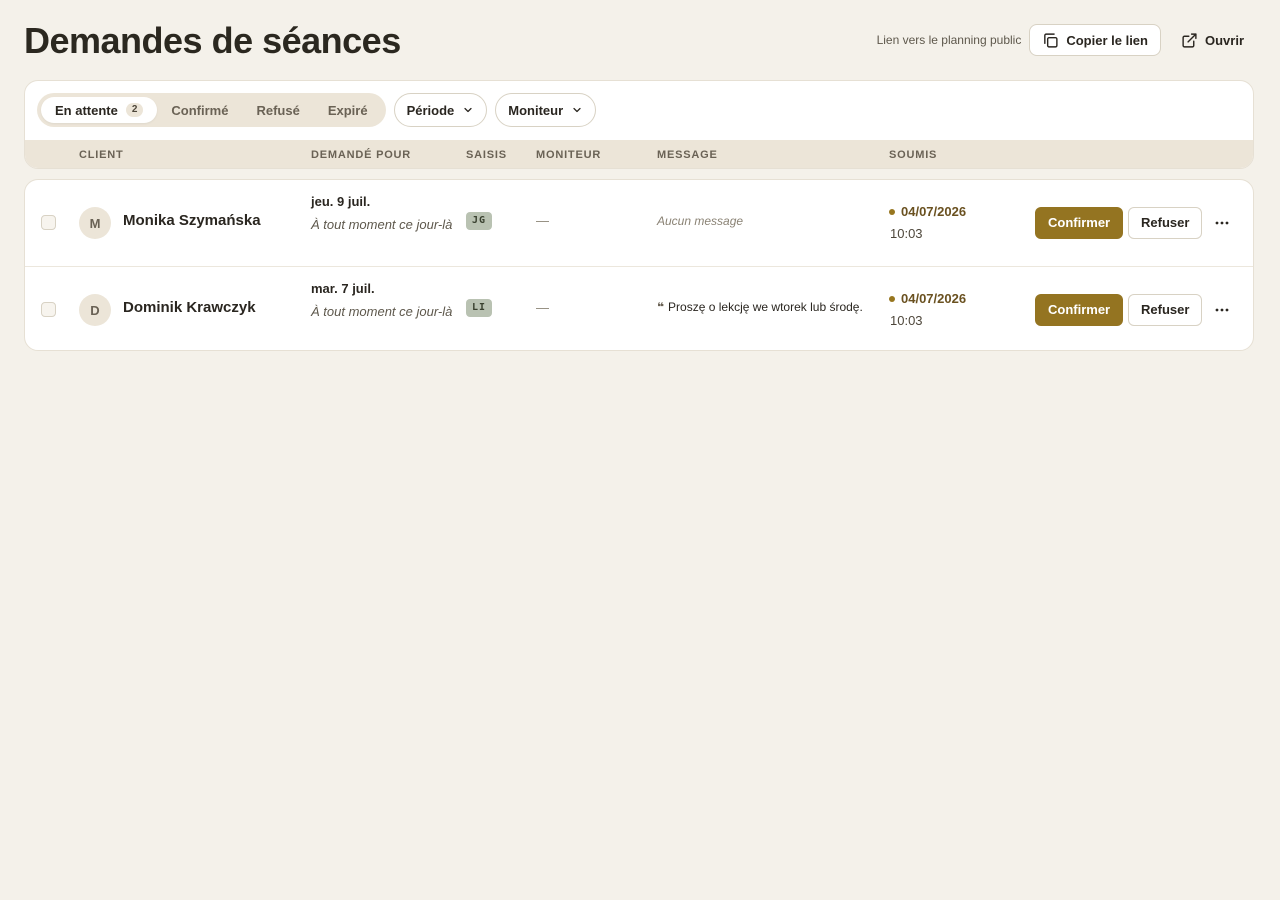  Describe the element at coordinates (361, 154) in the screenshot. I see `column-requested-for: DEMANDÉ POUR` at that location.